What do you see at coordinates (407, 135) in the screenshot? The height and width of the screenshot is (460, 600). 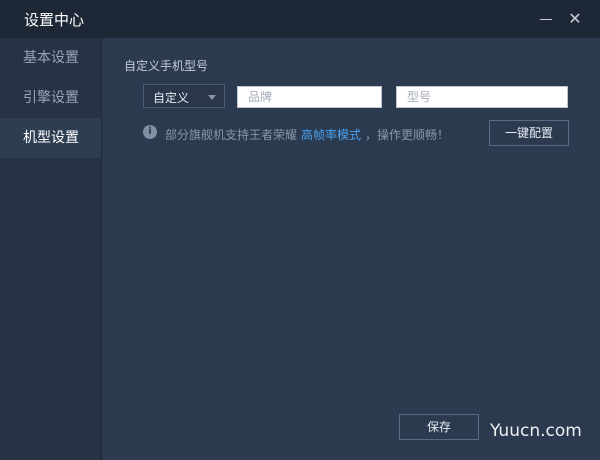 I see `info-text-tail: ，操作更顺畅！` at bounding box center [407, 135].